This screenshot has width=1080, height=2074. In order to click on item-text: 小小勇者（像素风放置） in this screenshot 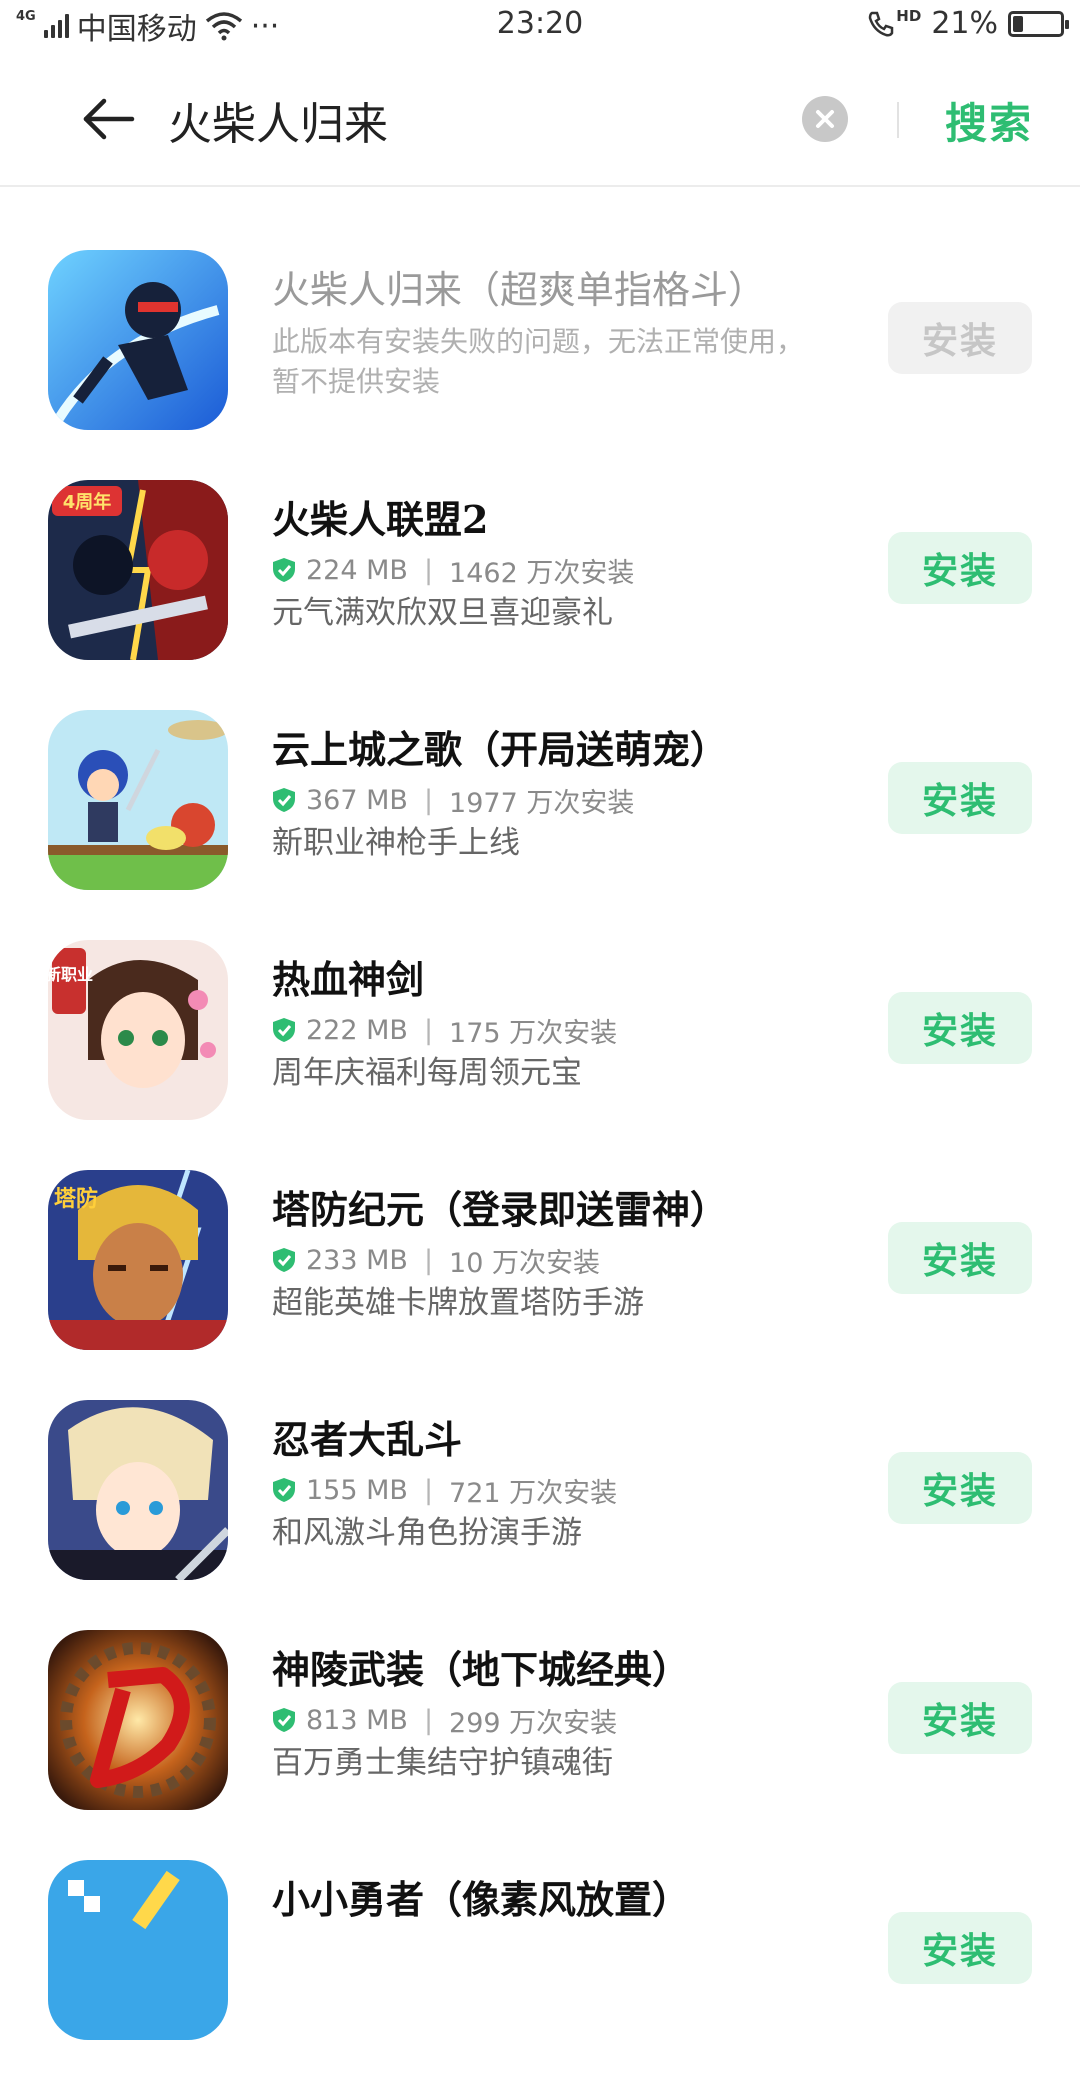, I will do `click(572, 1900)`.